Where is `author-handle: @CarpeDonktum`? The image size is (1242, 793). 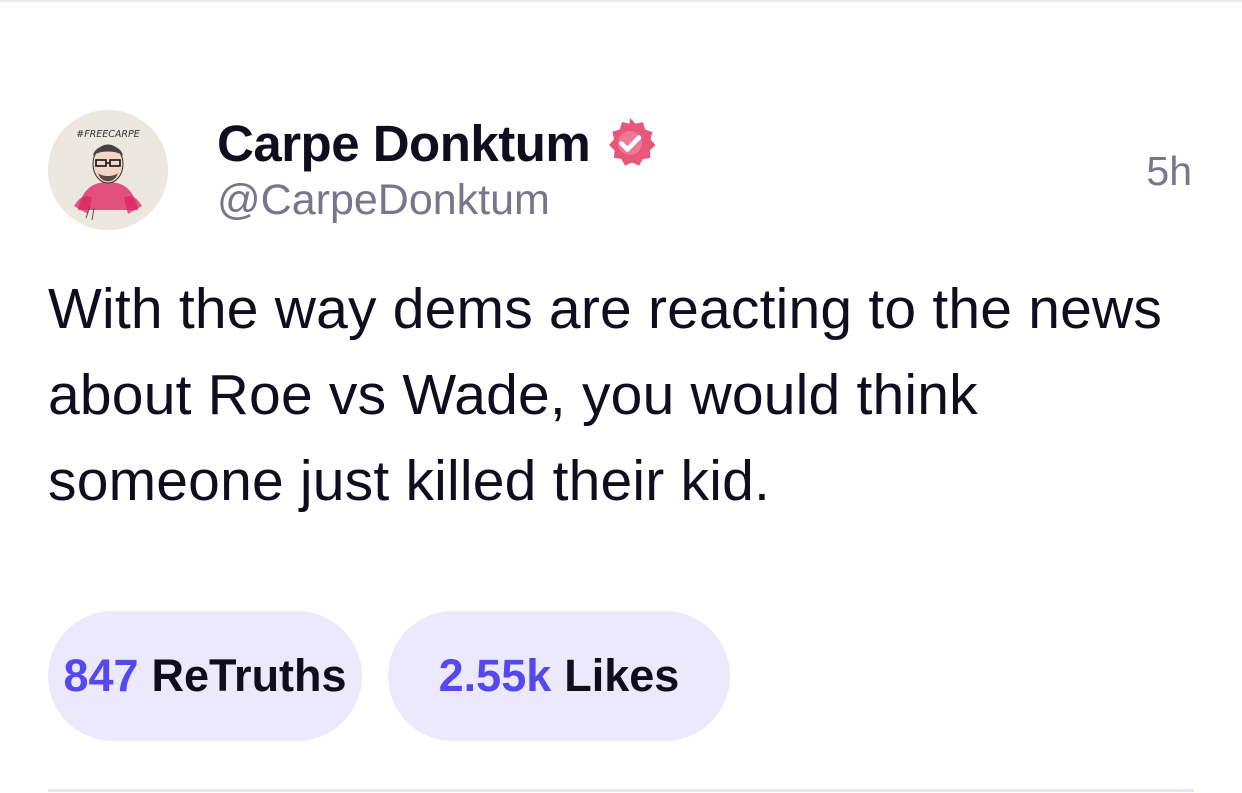
author-handle: @CarpeDonktum is located at coordinates (437, 200).